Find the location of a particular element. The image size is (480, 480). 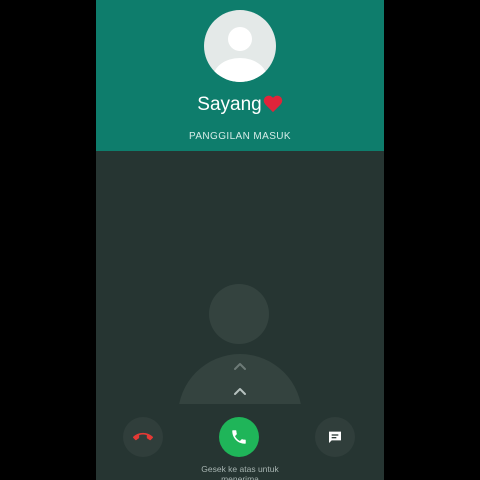

swipe-hint-line2: menerima is located at coordinates (240, 477).